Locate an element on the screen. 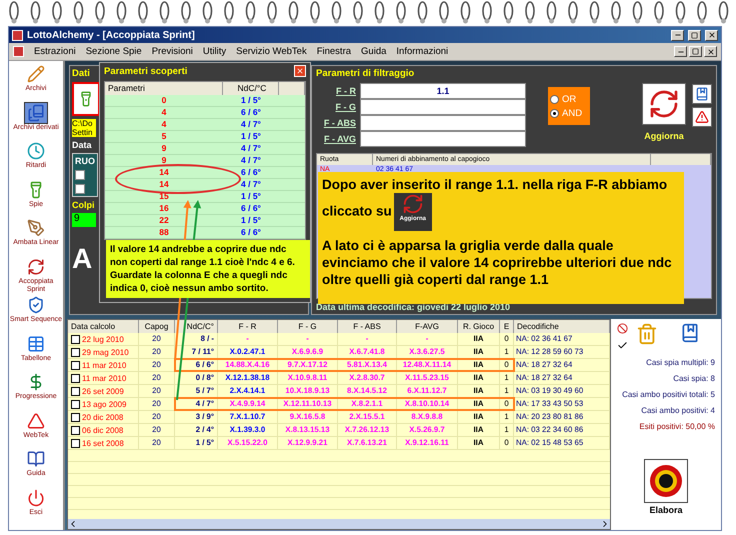 Image resolution: width=736 pixels, height=535 pixels. panel-title: Parametri di filtraggio is located at coordinates (366, 73).